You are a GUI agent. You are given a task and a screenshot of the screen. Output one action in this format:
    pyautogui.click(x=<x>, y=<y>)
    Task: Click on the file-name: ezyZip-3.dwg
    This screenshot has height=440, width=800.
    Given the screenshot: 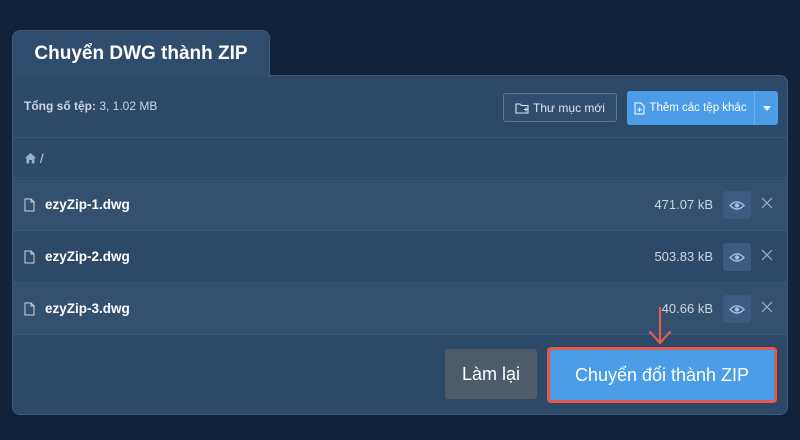 What is the action you would take?
    pyautogui.click(x=87, y=308)
    